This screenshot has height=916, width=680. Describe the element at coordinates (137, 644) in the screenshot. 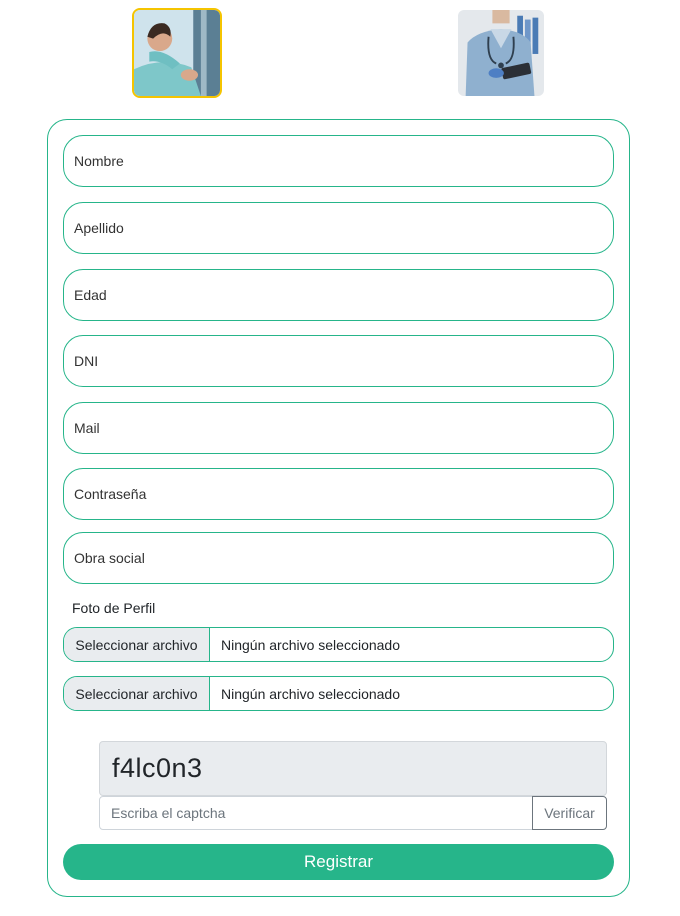

I see `choose-file-button-1: Seleccionar archivo` at that location.